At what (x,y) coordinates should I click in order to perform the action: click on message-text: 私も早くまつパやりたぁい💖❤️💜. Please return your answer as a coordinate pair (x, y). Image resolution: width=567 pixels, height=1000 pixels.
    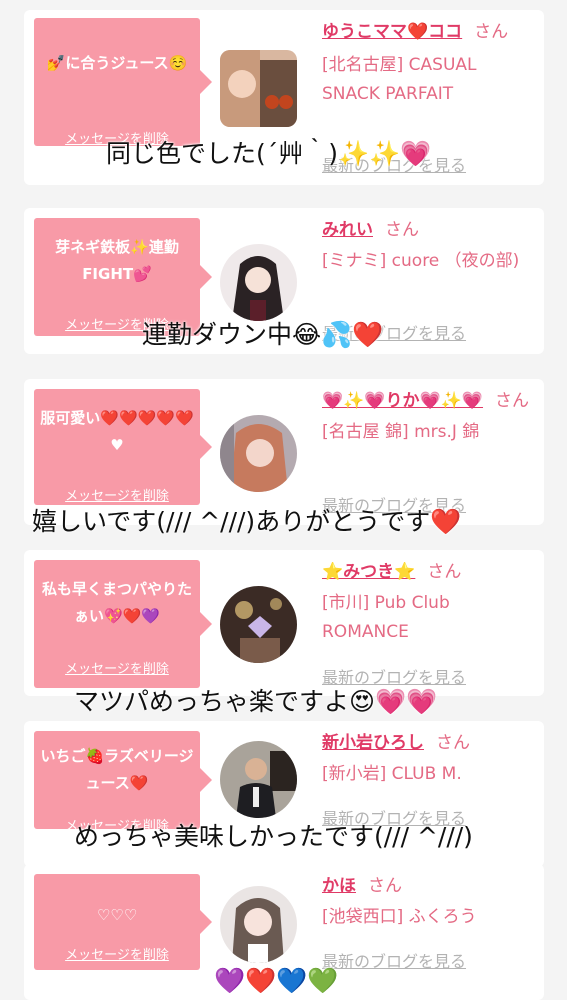
    Looking at the image, I should click on (116, 602).